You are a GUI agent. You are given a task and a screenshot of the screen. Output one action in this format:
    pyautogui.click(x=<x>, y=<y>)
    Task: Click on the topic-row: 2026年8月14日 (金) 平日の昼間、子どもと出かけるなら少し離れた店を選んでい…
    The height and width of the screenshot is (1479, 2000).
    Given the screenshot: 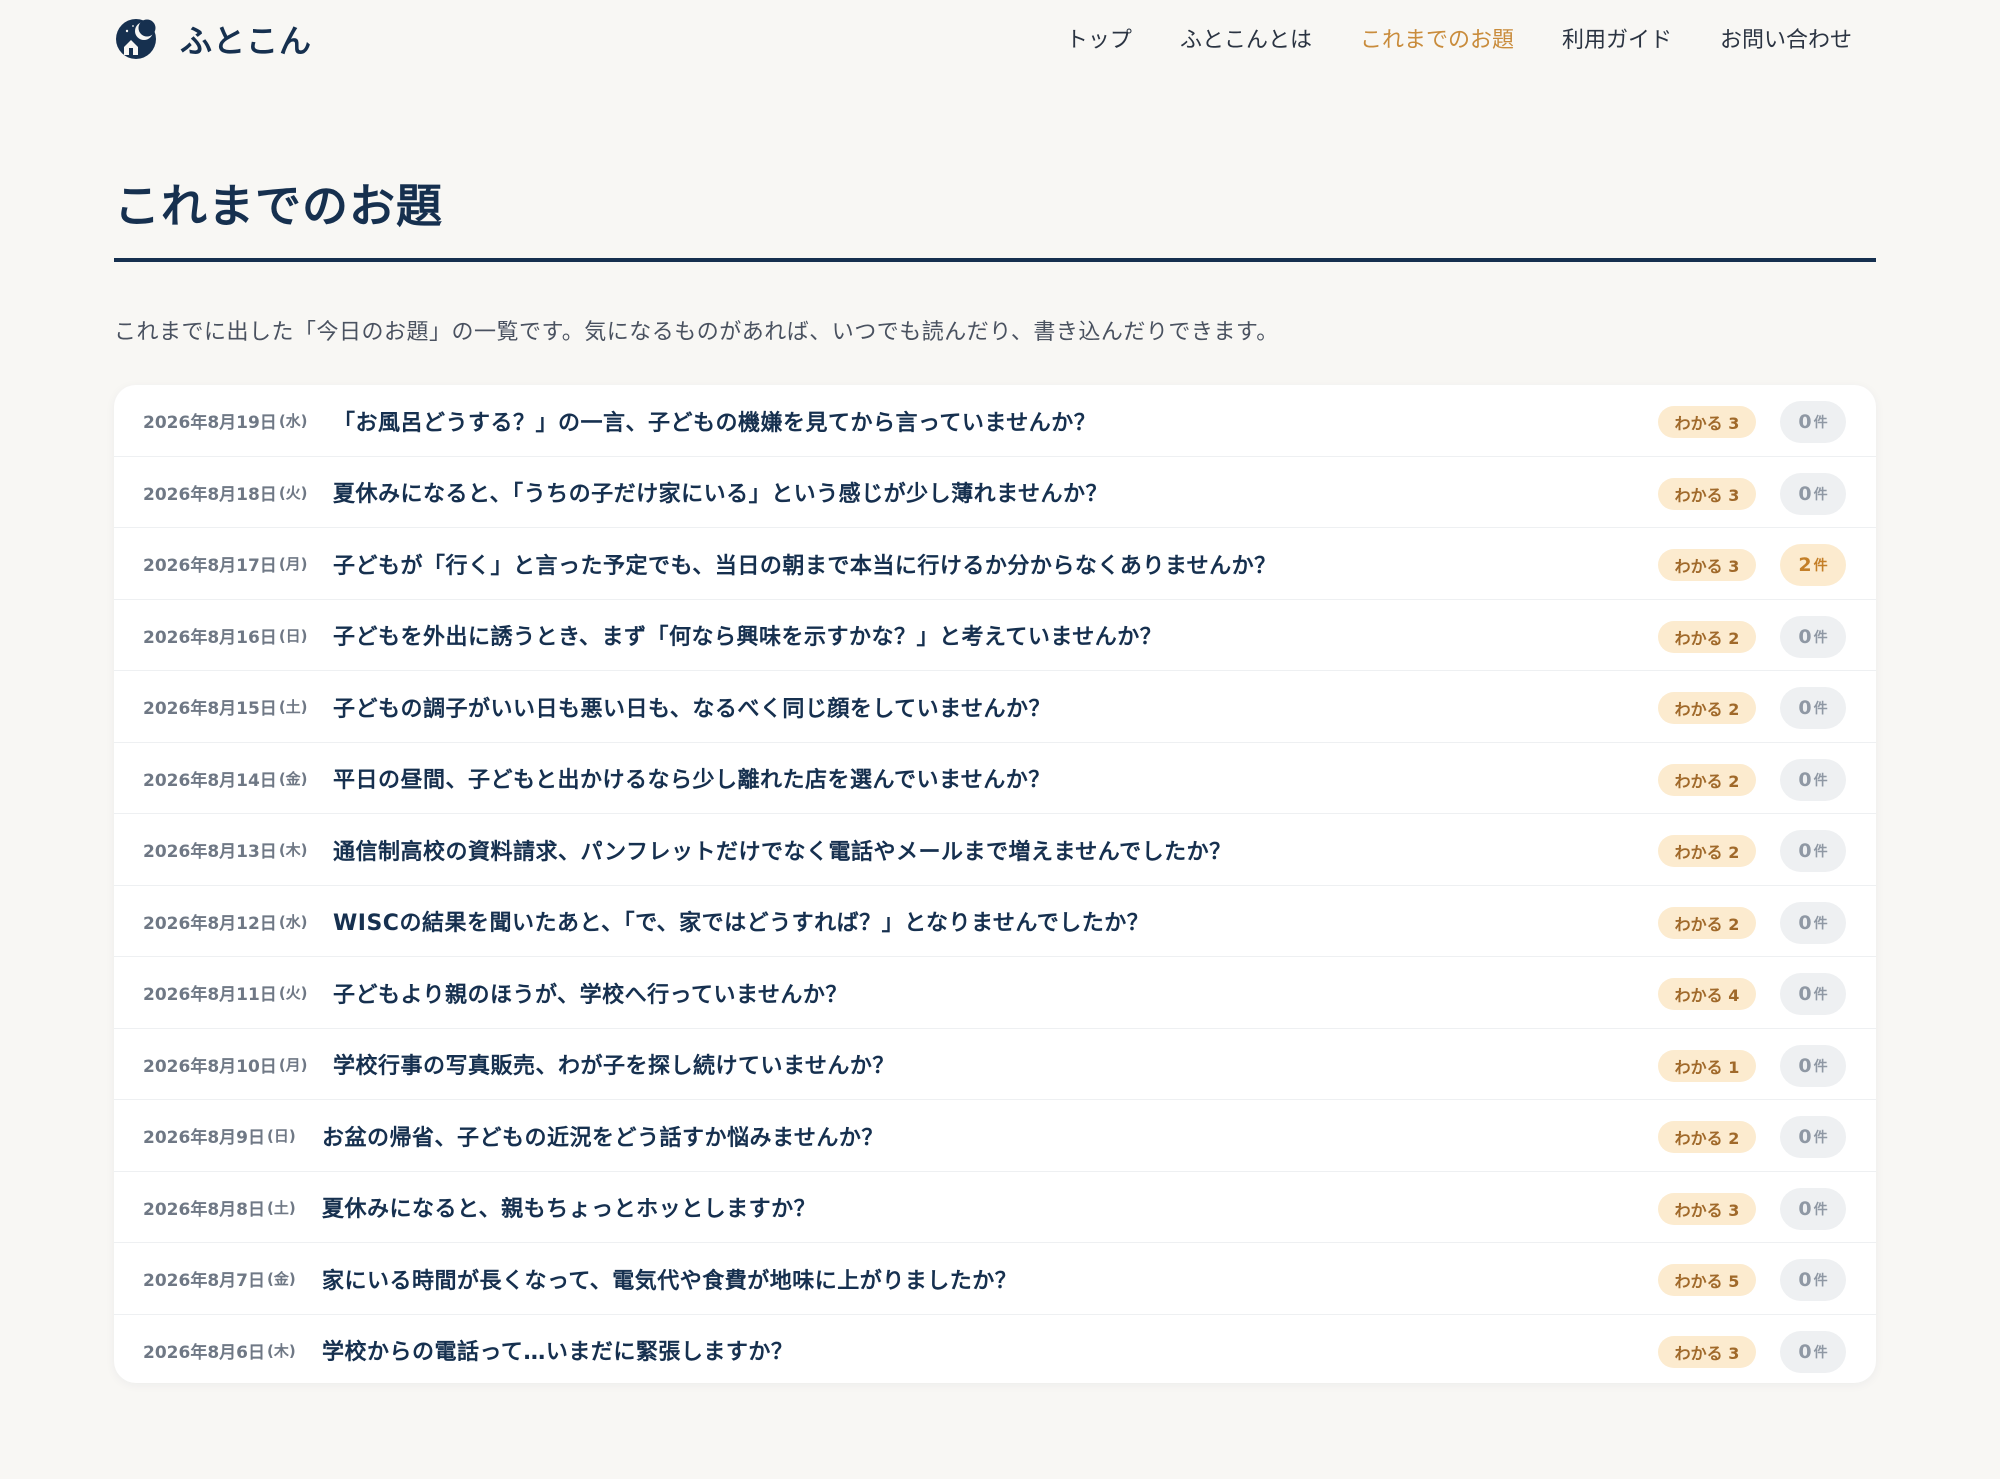 What is the action you would take?
    pyautogui.click(x=995, y=779)
    